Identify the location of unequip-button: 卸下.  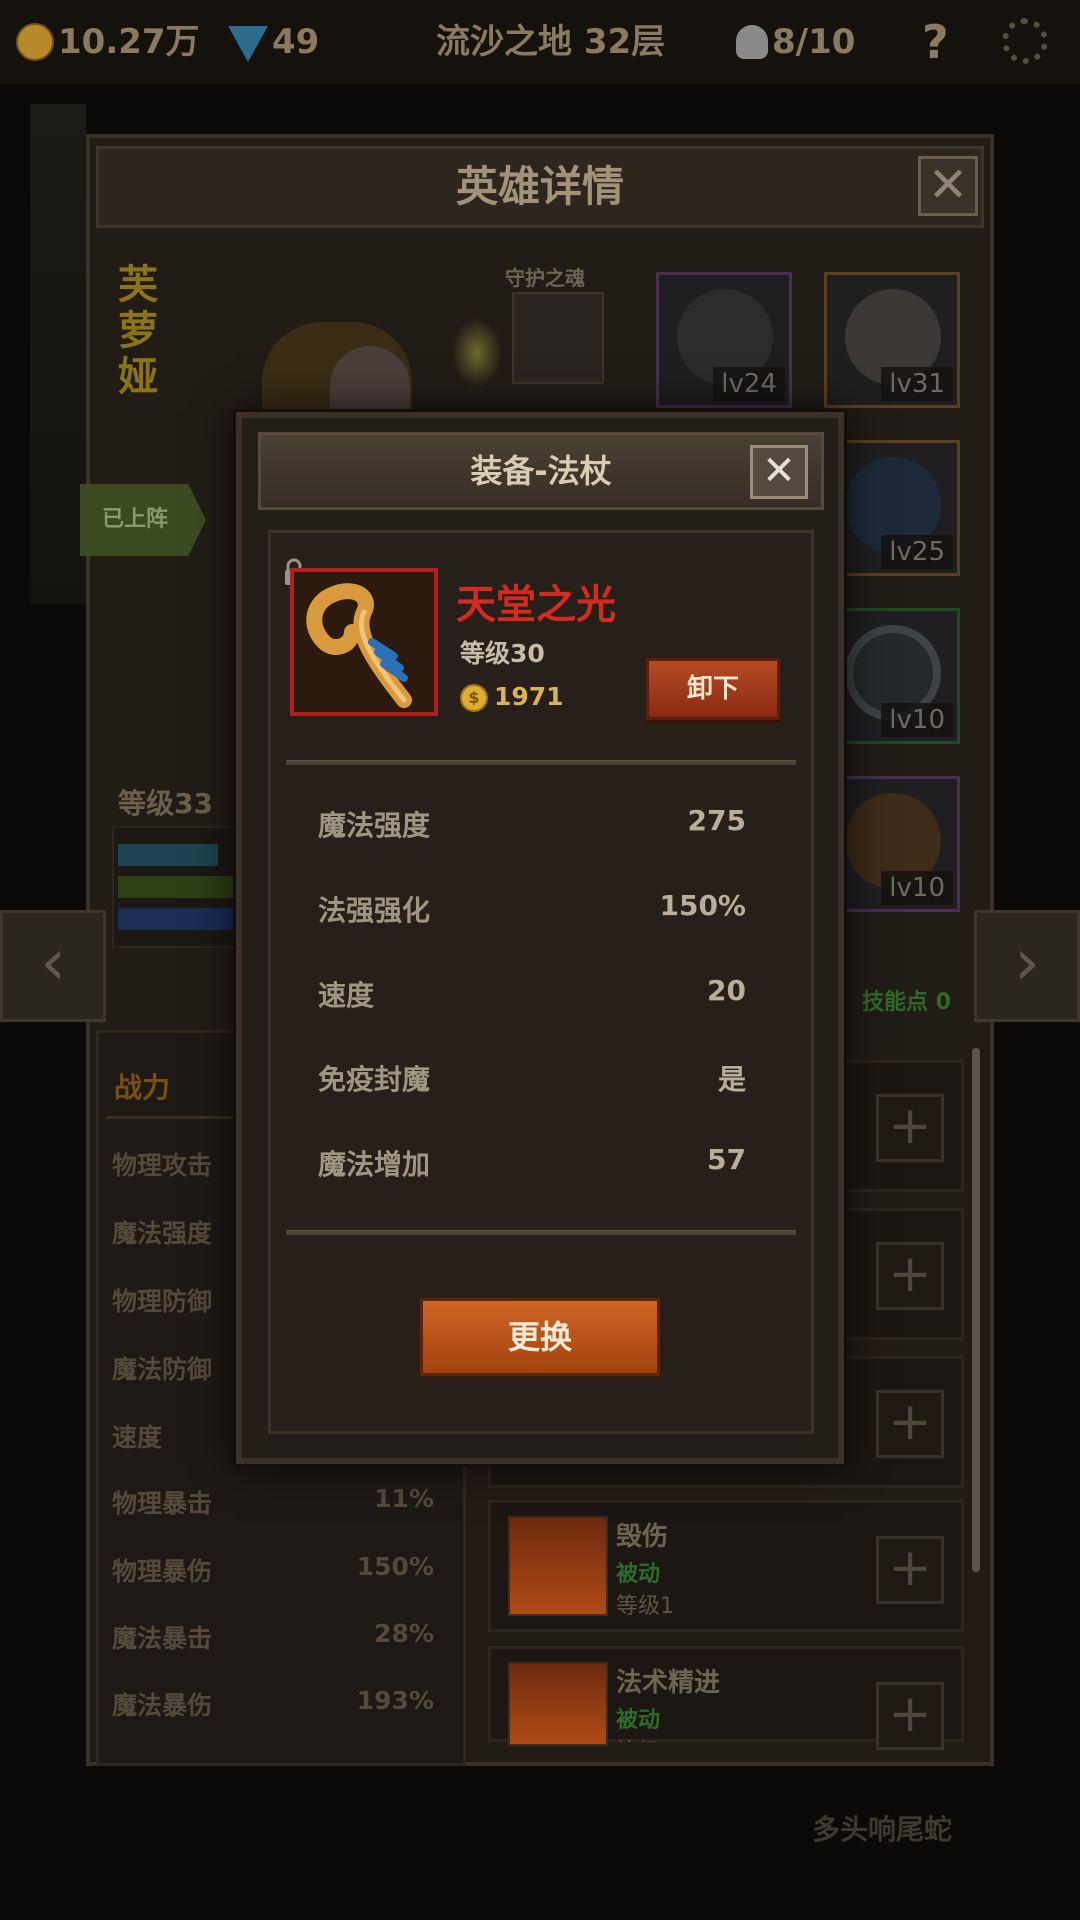
(713, 689).